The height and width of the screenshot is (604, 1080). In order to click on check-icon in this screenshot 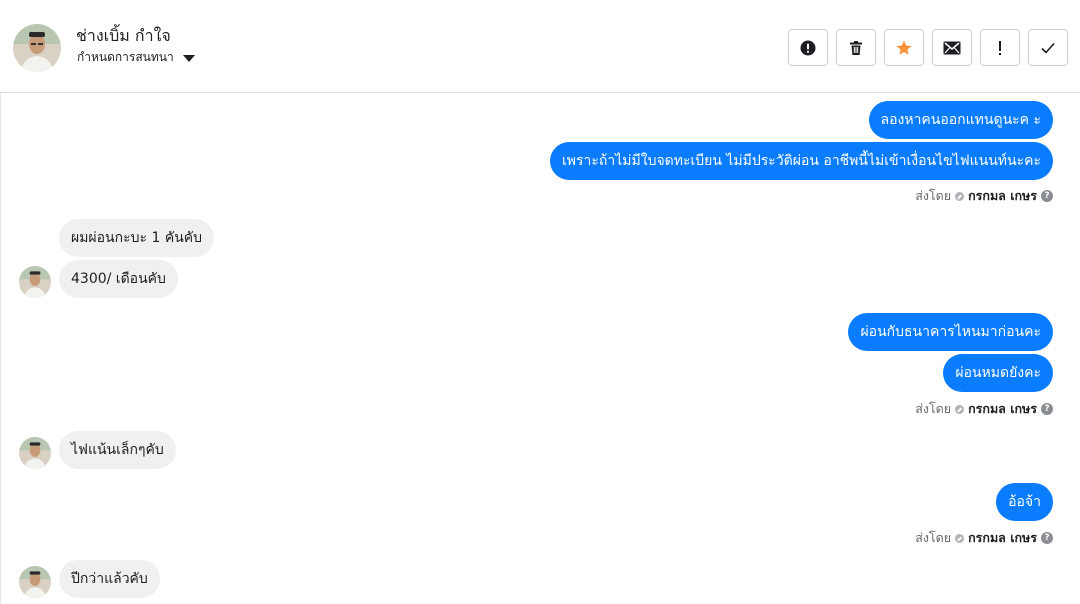, I will do `click(1048, 48)`.